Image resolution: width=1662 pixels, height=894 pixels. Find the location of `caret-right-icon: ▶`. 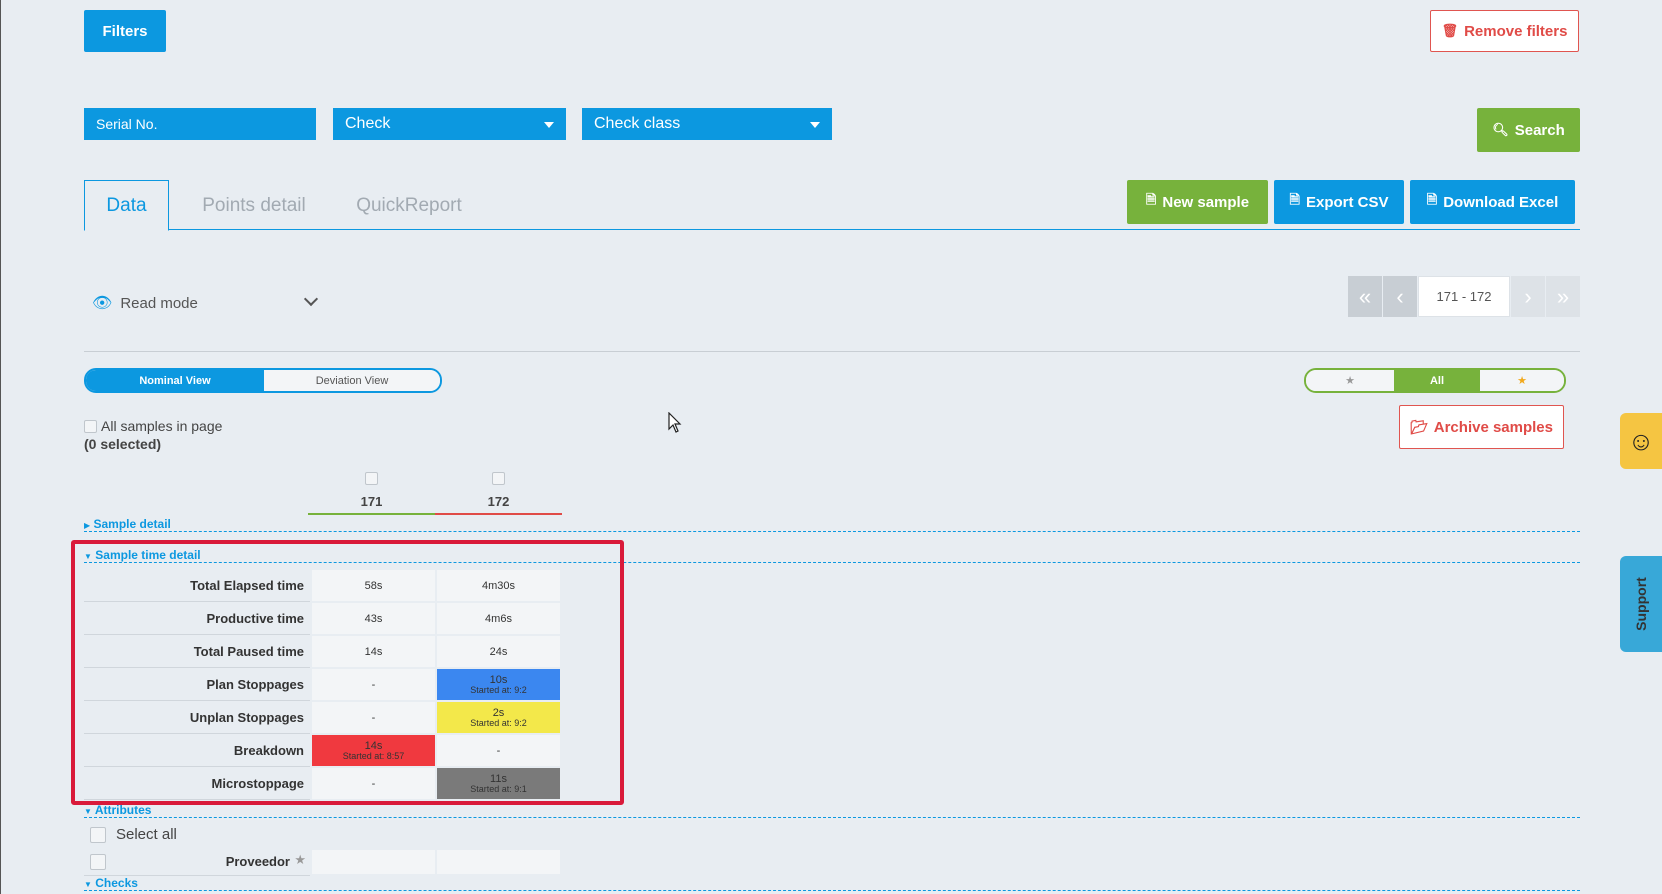

caret-right-icon: ▶ is located at coordinates (87, 525).